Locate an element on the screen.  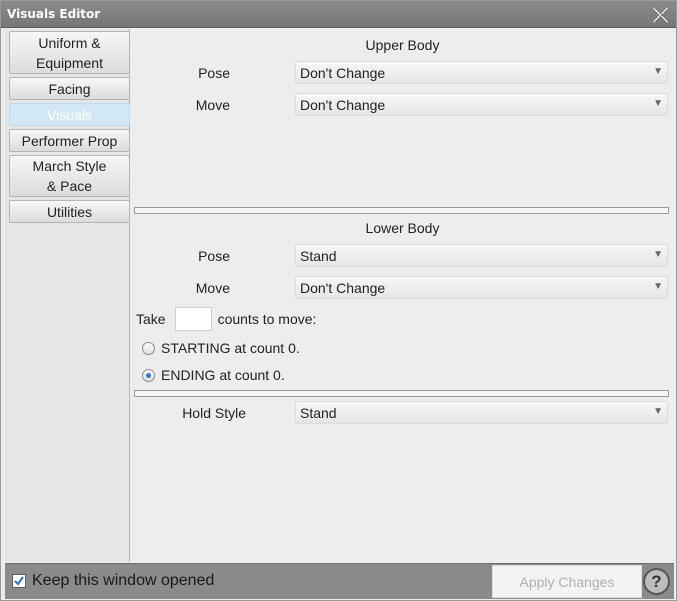
apply-changes-button: Apply Changes is located at coordinates (567, 581).